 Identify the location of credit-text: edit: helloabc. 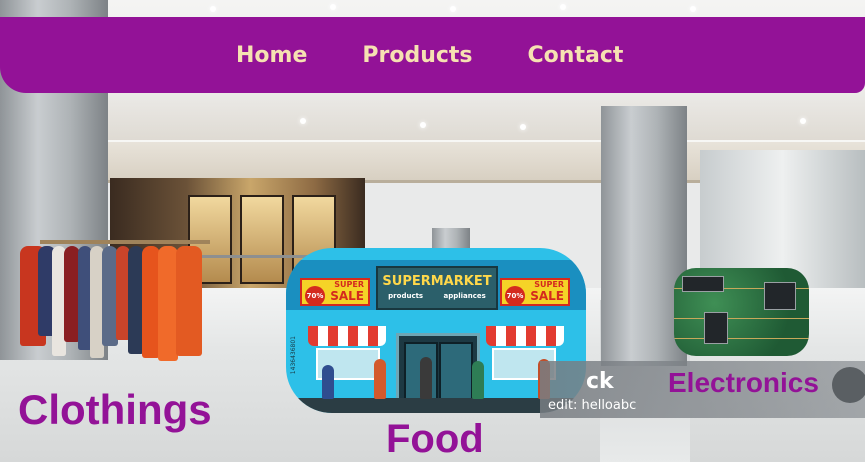
(592, 405).